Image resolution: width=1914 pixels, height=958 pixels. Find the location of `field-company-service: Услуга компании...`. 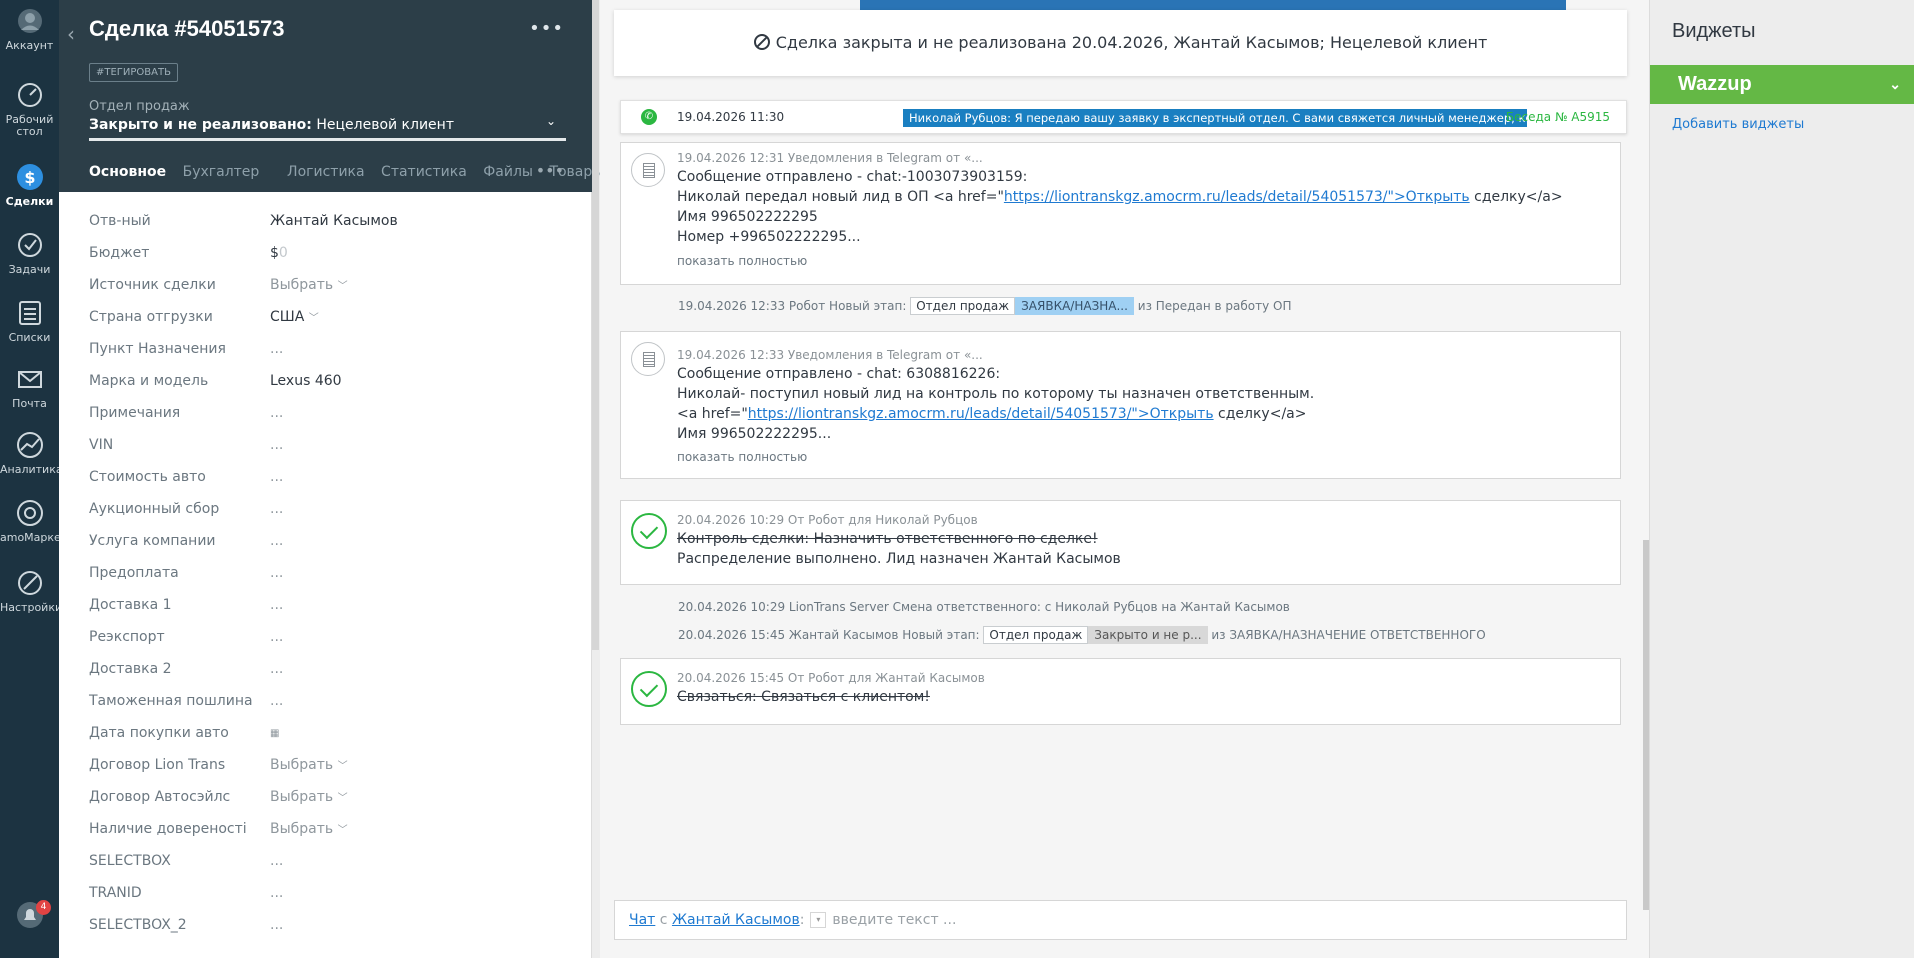

field-company-service: Услуга компании... is located at coordinates (186, 541).